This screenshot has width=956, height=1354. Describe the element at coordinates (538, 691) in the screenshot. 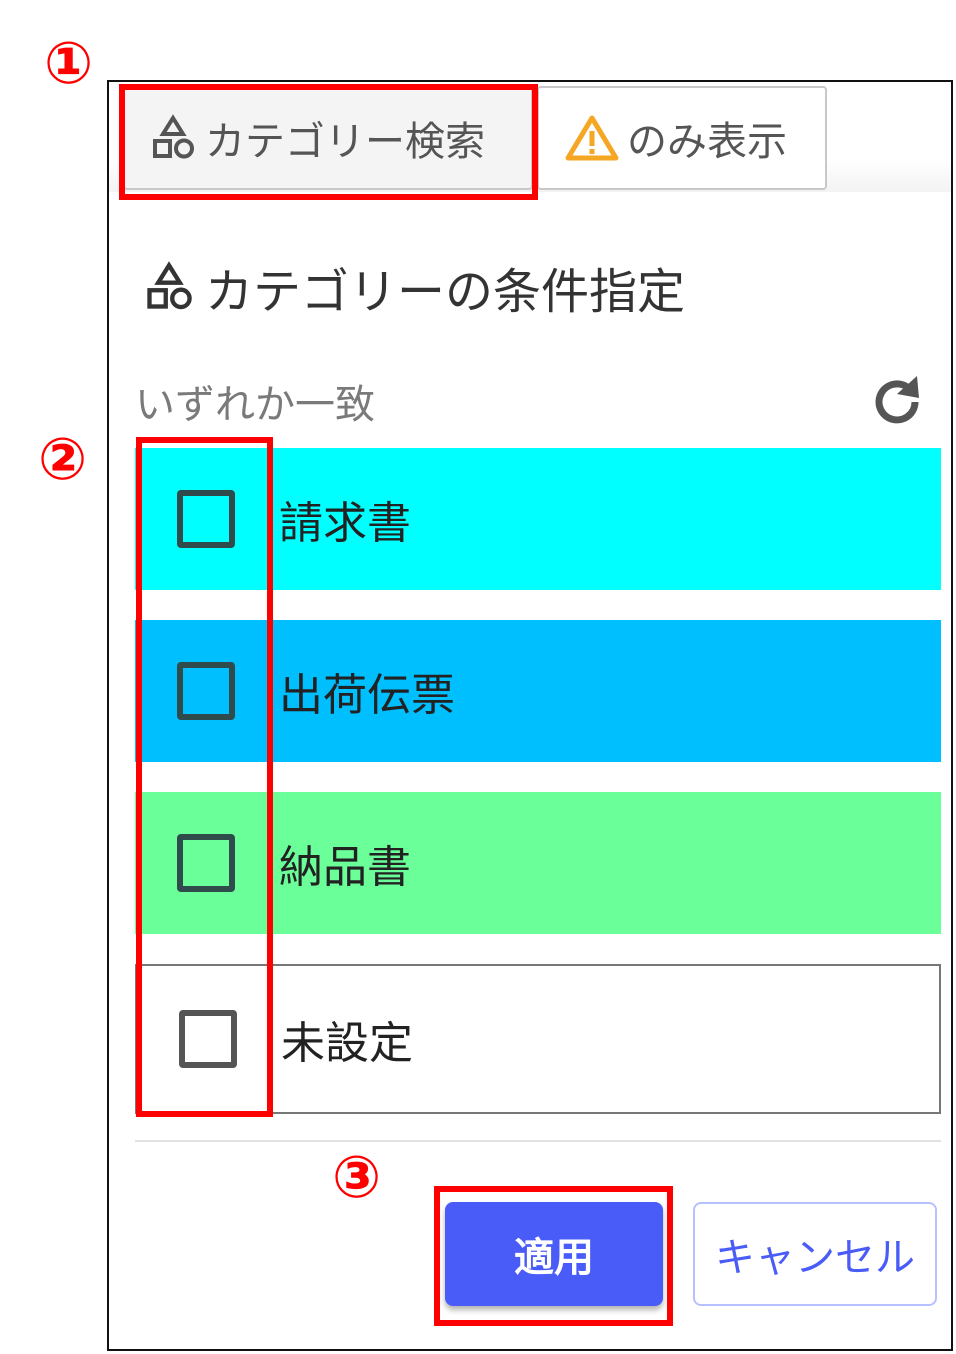

I see `category-row-shukka-denpyo: 出荷伝票` at that location.